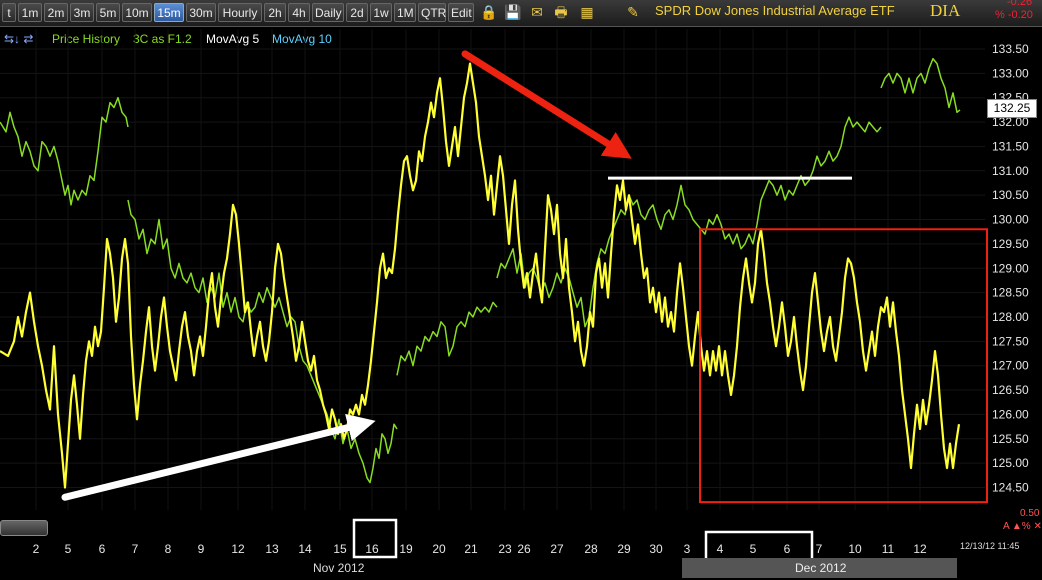 This screenshot has width=1042, height=580. Describe the element at coordinates (340, 549) in the screenshot. I see `x-tick-label: 15` at that location.